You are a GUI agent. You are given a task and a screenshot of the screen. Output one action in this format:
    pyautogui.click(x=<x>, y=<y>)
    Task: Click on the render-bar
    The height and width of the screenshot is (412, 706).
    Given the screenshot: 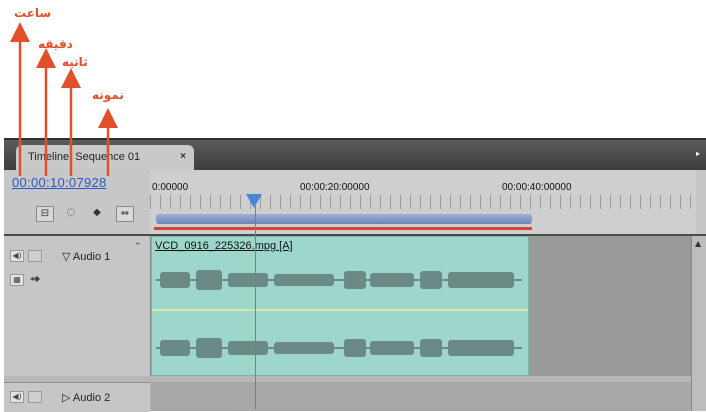 What is the action you would take?
    pyautogui.click(x=343, y=228)
    